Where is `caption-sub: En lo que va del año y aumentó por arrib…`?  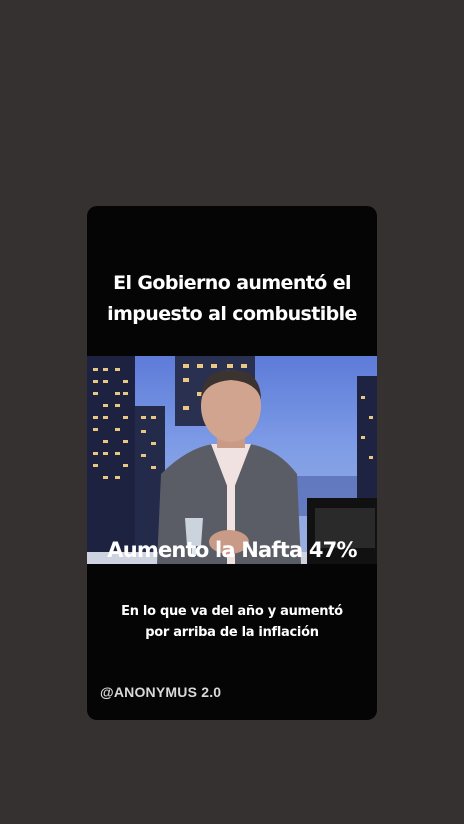
caption-sub: En lo que va del año y aumentó por arrib… is located at coordinates (232, 622).